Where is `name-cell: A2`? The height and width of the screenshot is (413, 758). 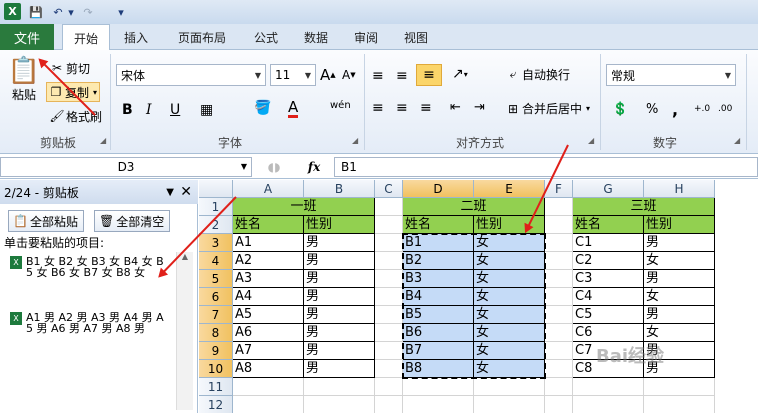
name-cell: A2 is located at coordinates (268, 261).